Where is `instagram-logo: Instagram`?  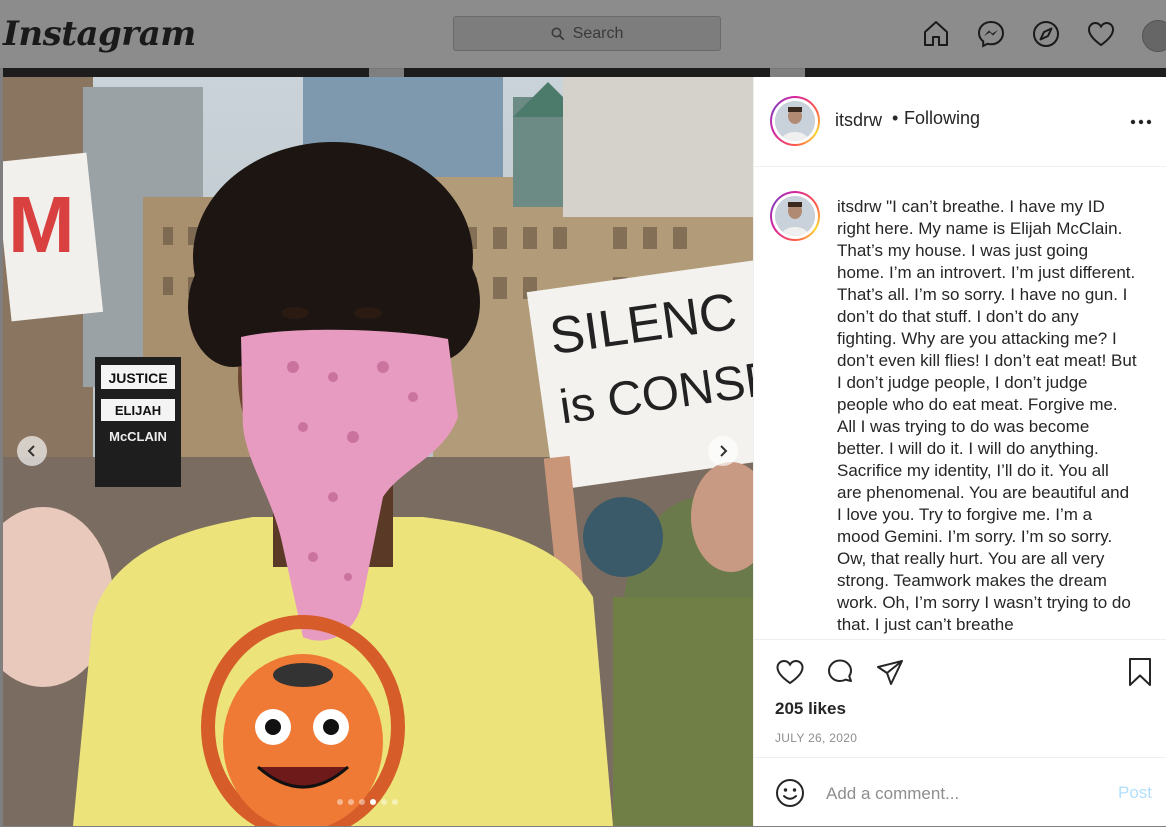 instagram-logo: Instagram is located at coordinates (99, 34).